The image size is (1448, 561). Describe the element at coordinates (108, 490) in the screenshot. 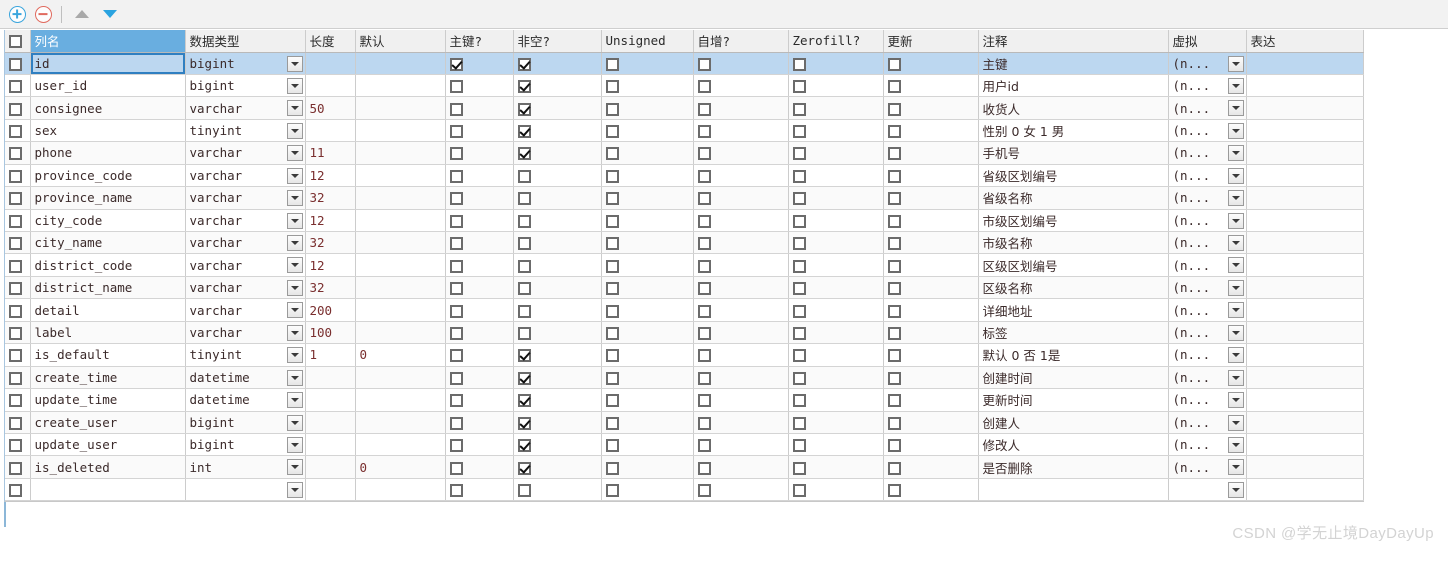

I see `cell-column-name` at that location.